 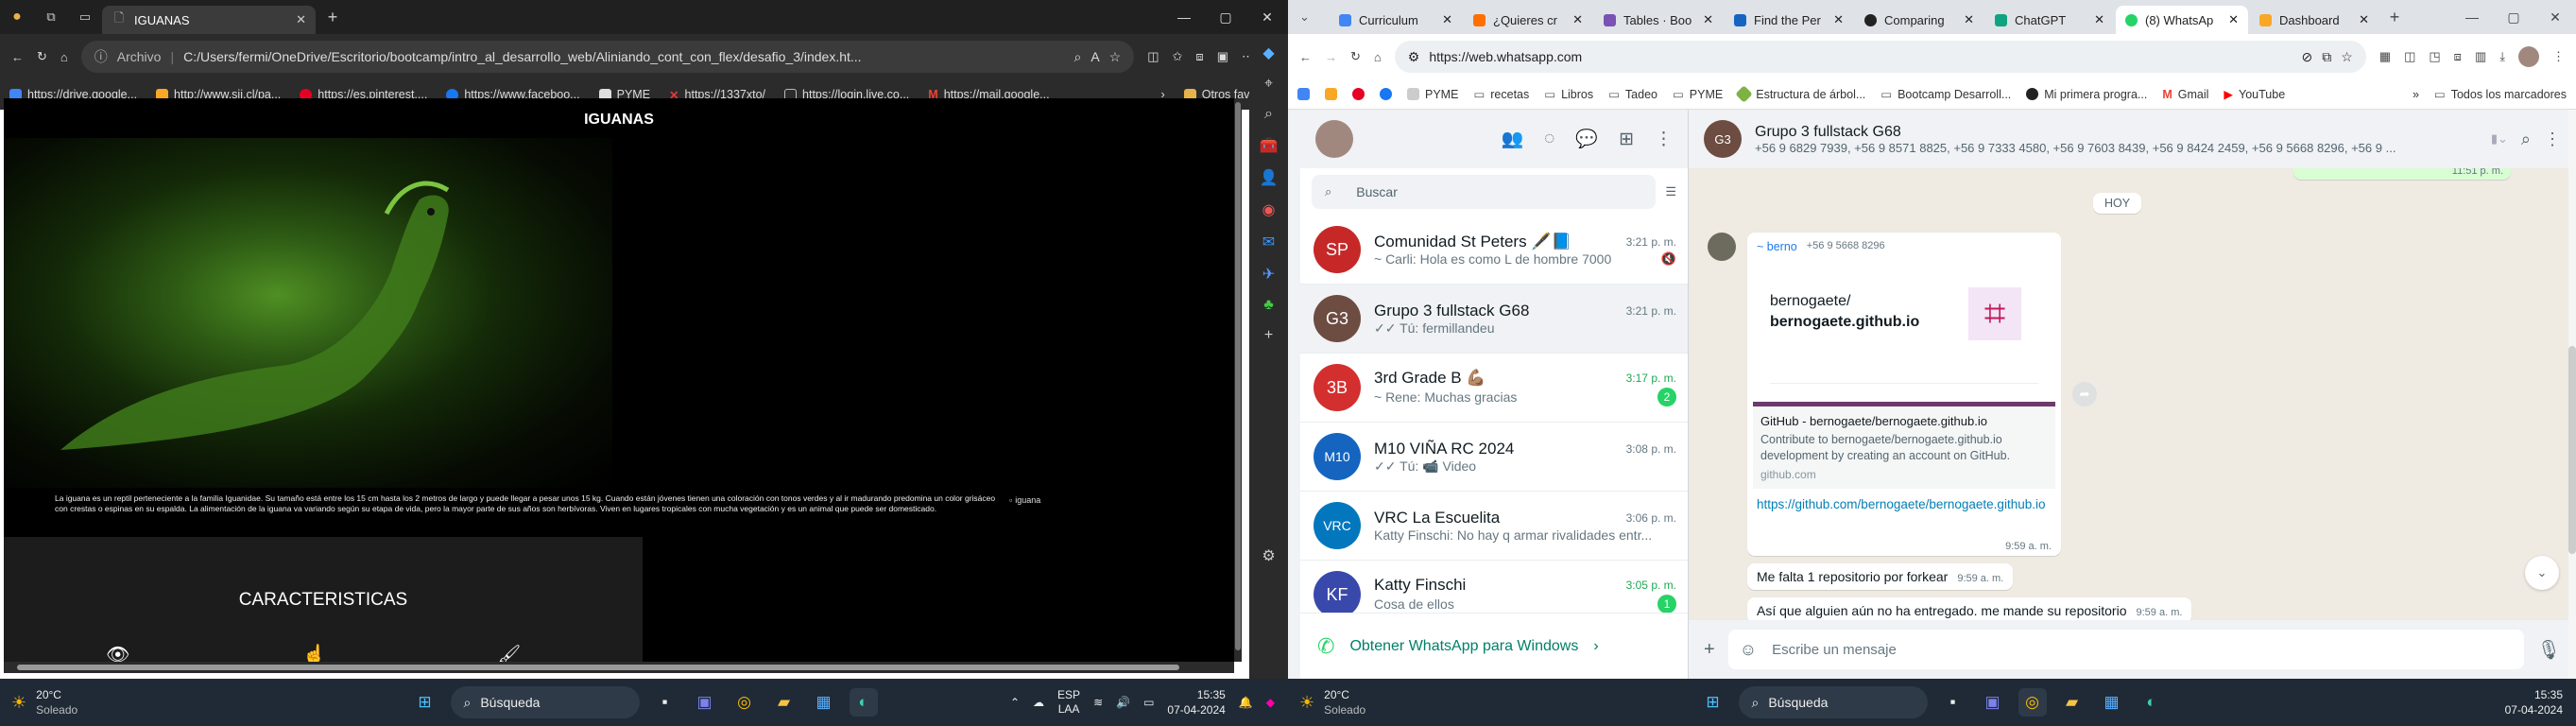 I want to click on favorite-star-icon: ☆, so click(x=1115, y=57).